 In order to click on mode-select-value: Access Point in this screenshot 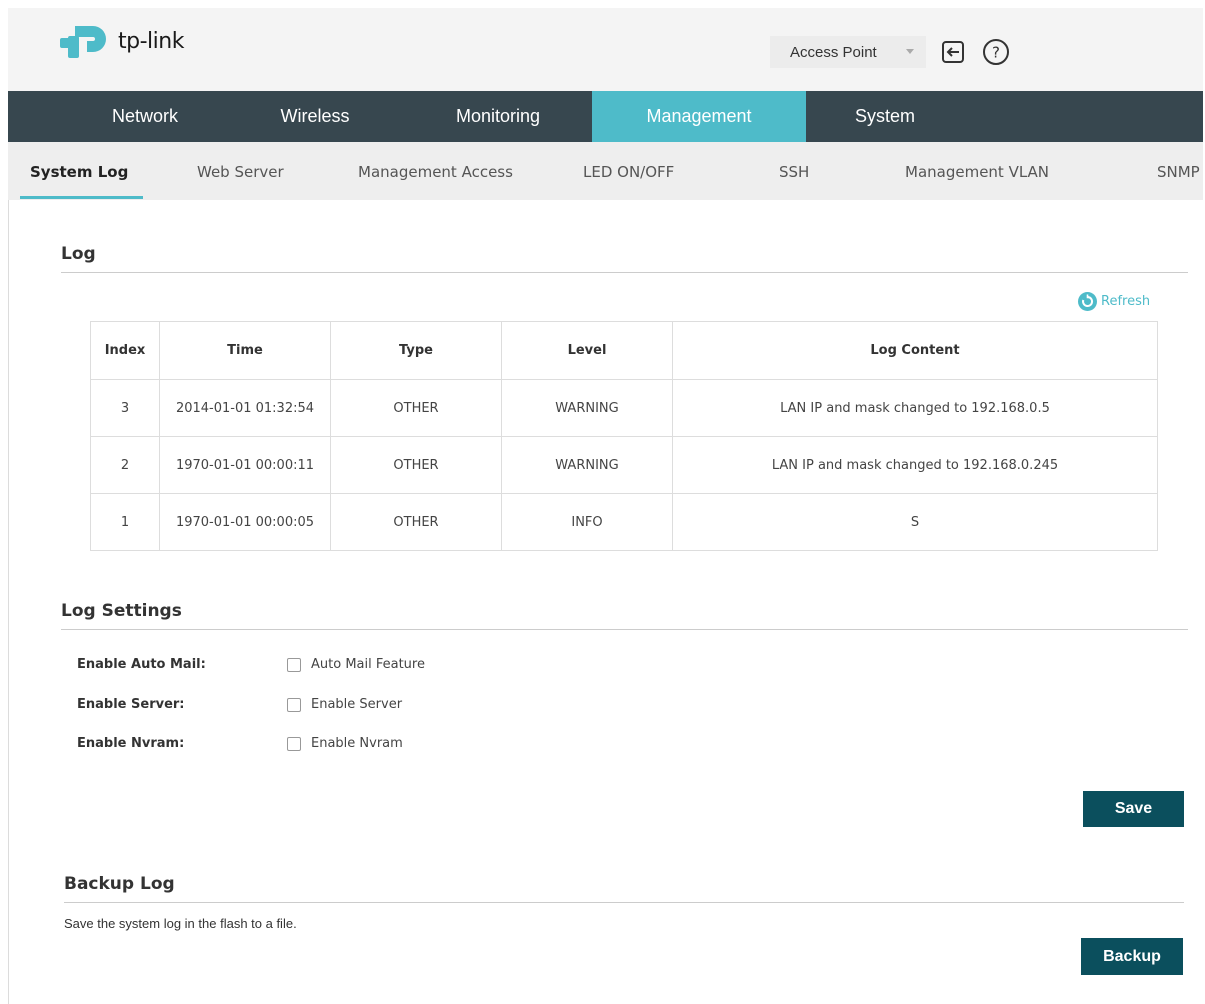, I will do `click(833, 52)`.